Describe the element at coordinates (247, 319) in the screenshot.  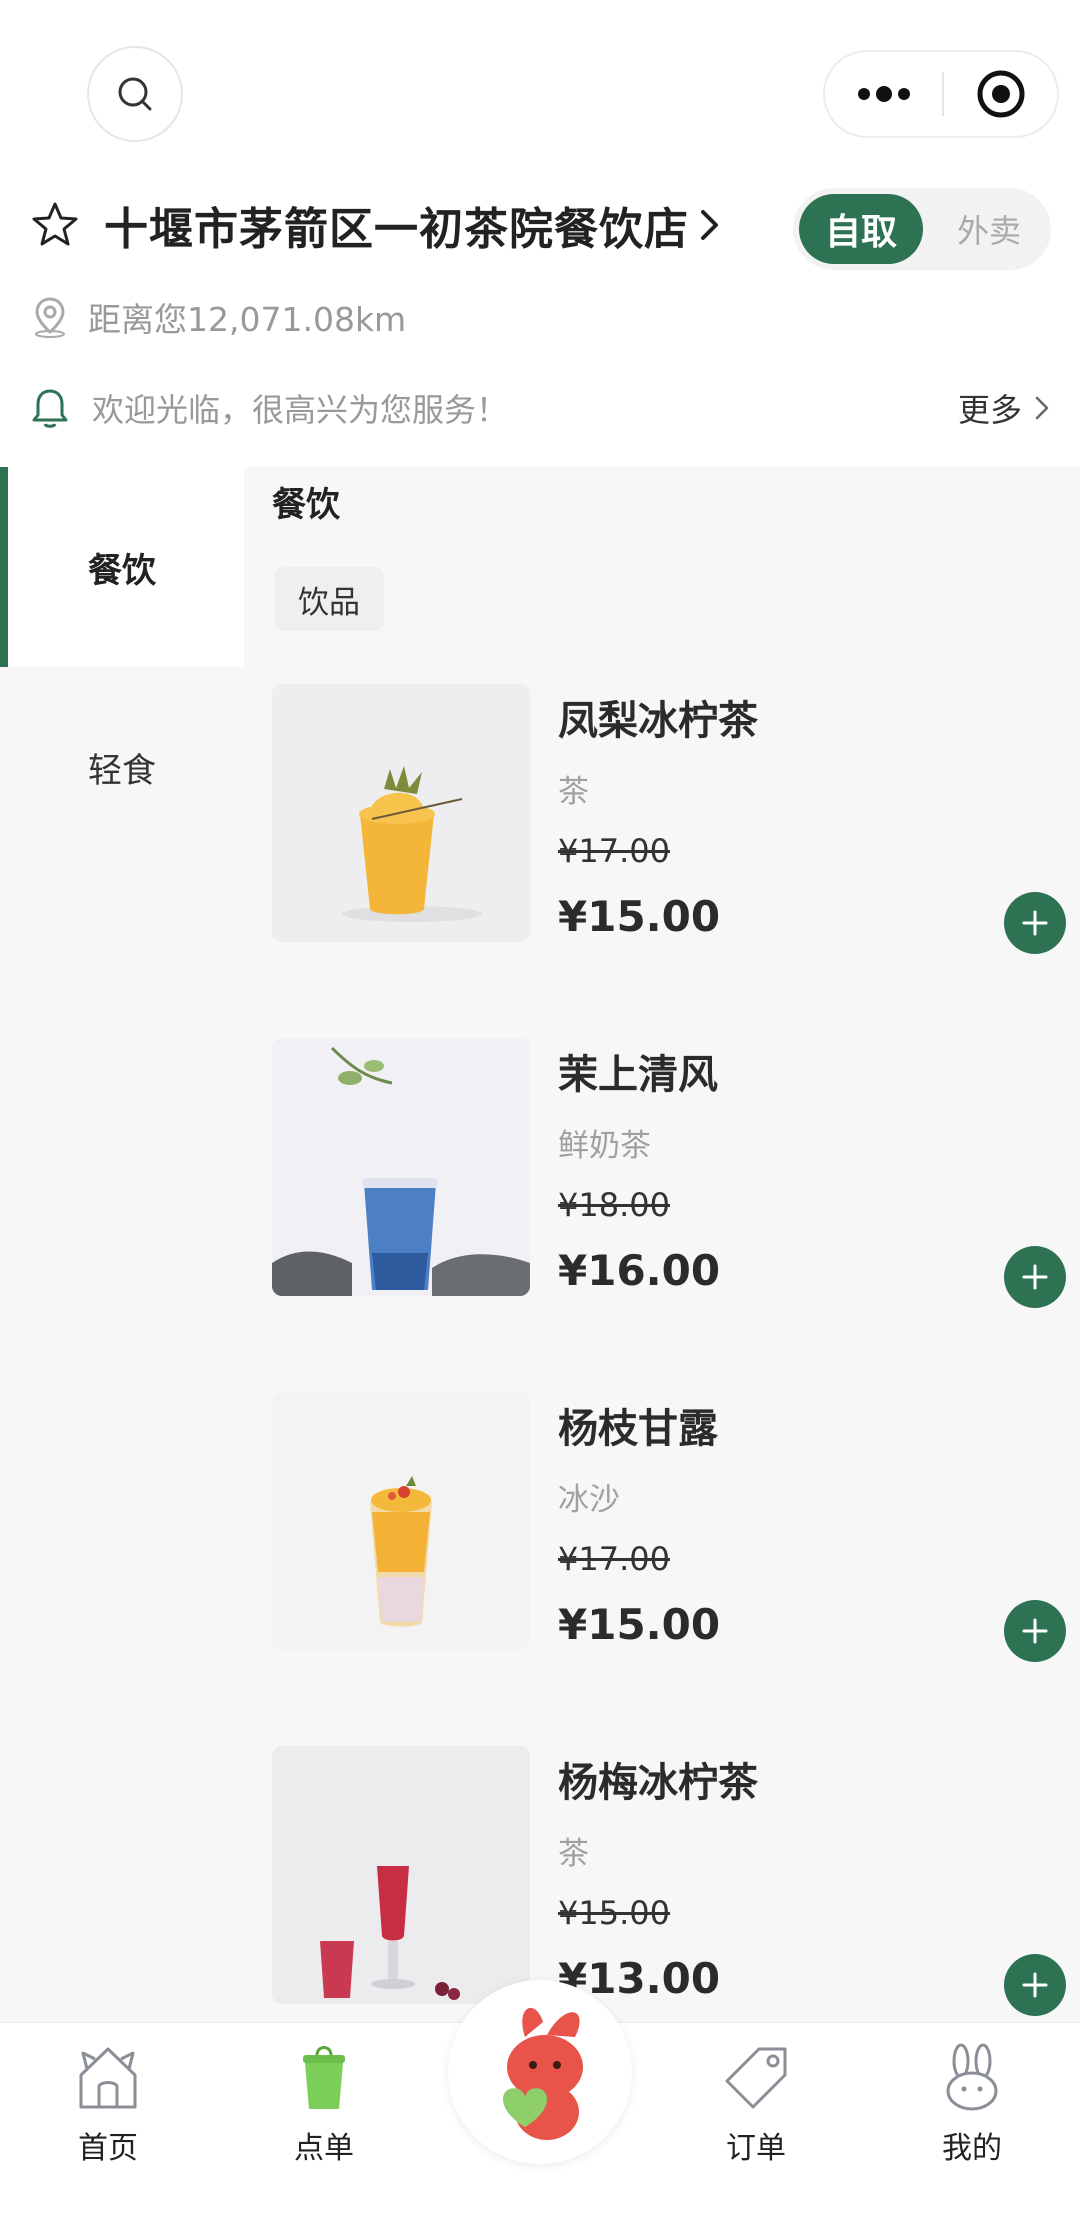
I see `distance-text: 距离您12,071.08km` at that location.